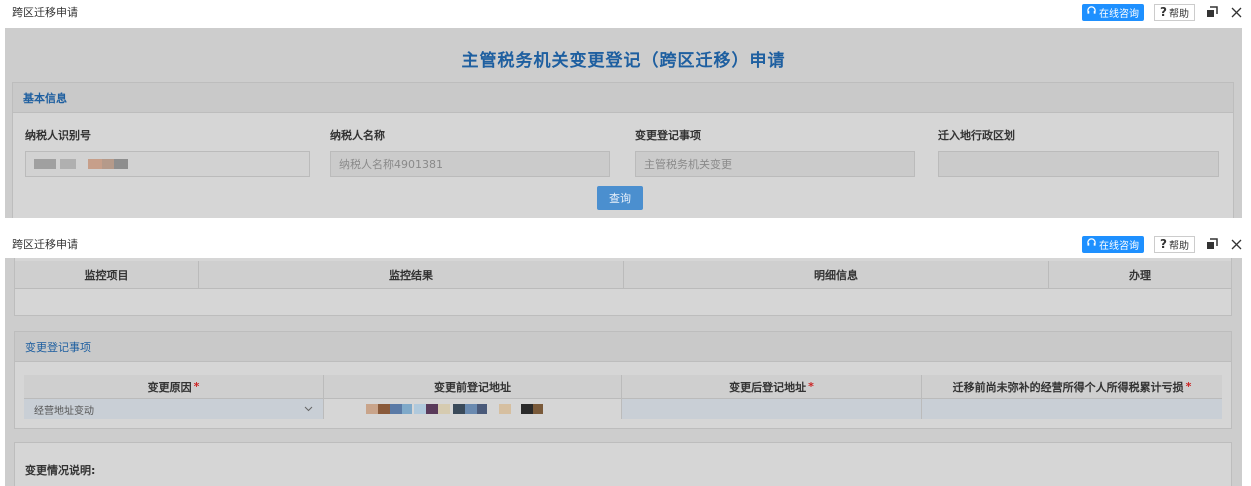  What do you see at coordinates (1072, 387) in the screenshot?
I see `col-accumulated-loss: 迁移前尚未弥补的经营所得个人所得税累计亏损 *` at bounding box center [1072, 387].